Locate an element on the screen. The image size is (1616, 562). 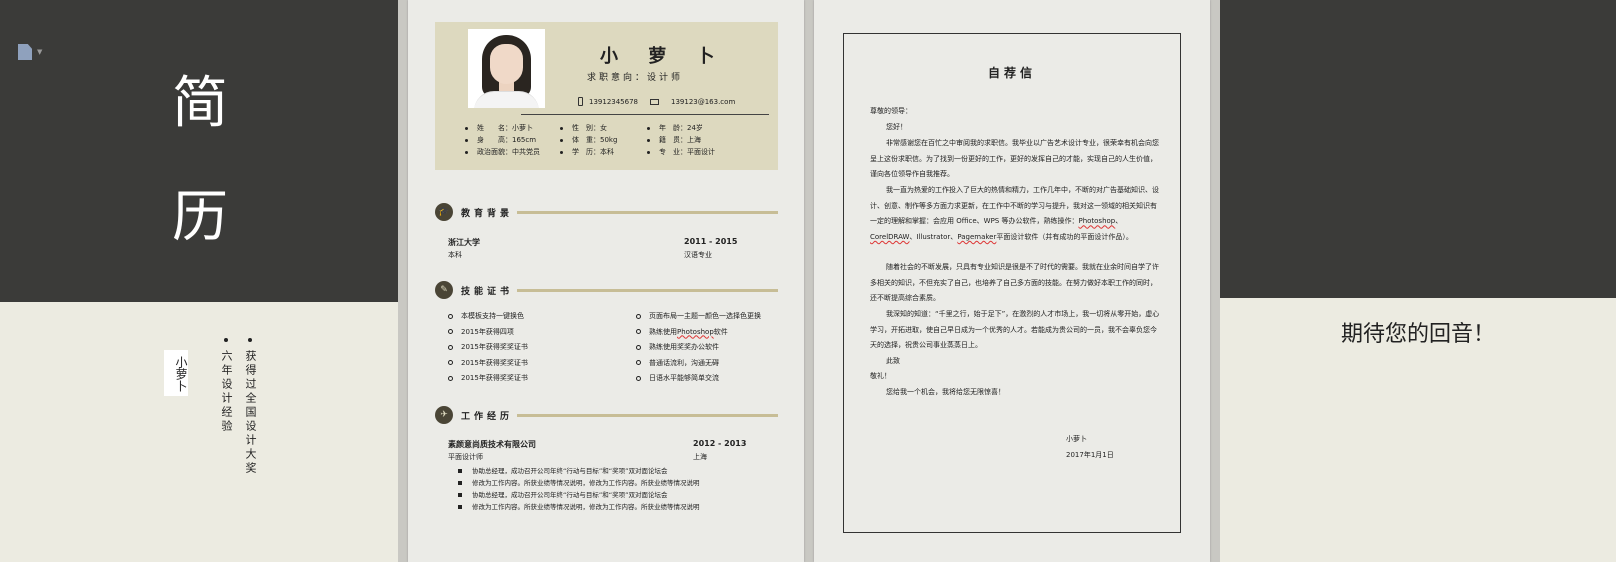
letter-cizhi: 此致 is located at coordinates (893, 361).